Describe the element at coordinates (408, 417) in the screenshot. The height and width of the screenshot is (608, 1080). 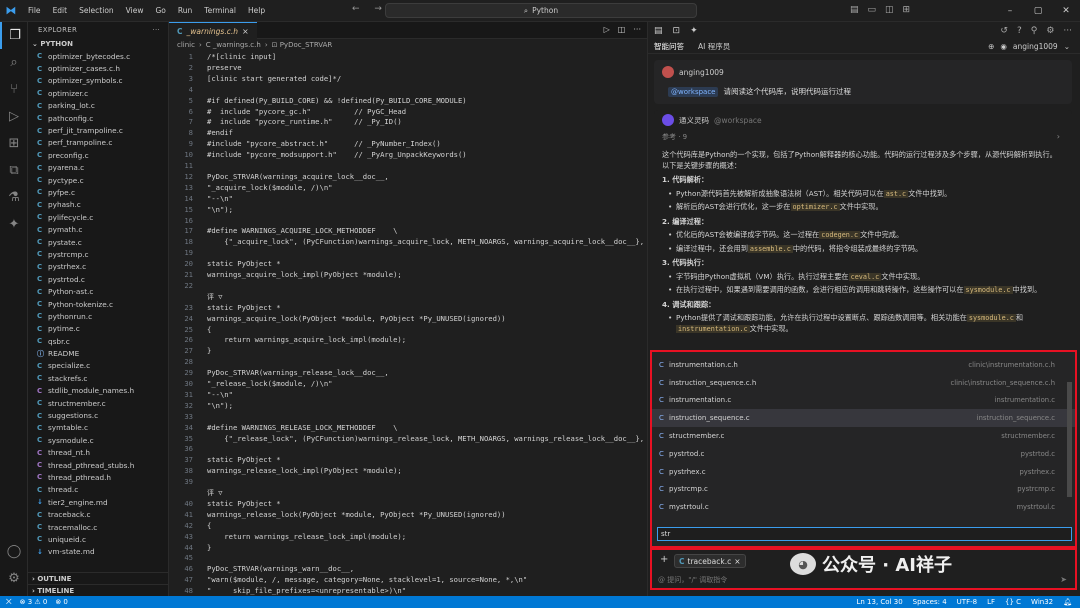
I see `code-line: 33` at that location.